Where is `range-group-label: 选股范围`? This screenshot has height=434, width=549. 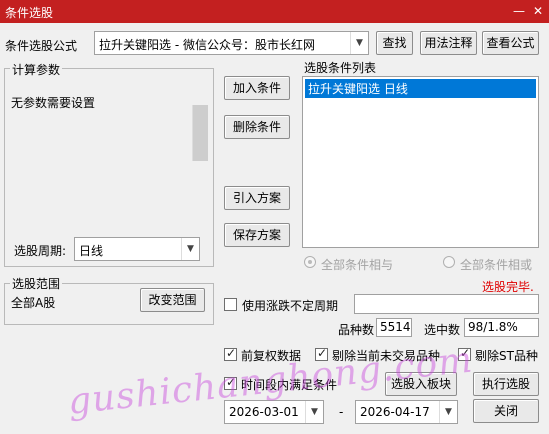 range-group-label: 选股范围 is located at coordinates (36, 283).